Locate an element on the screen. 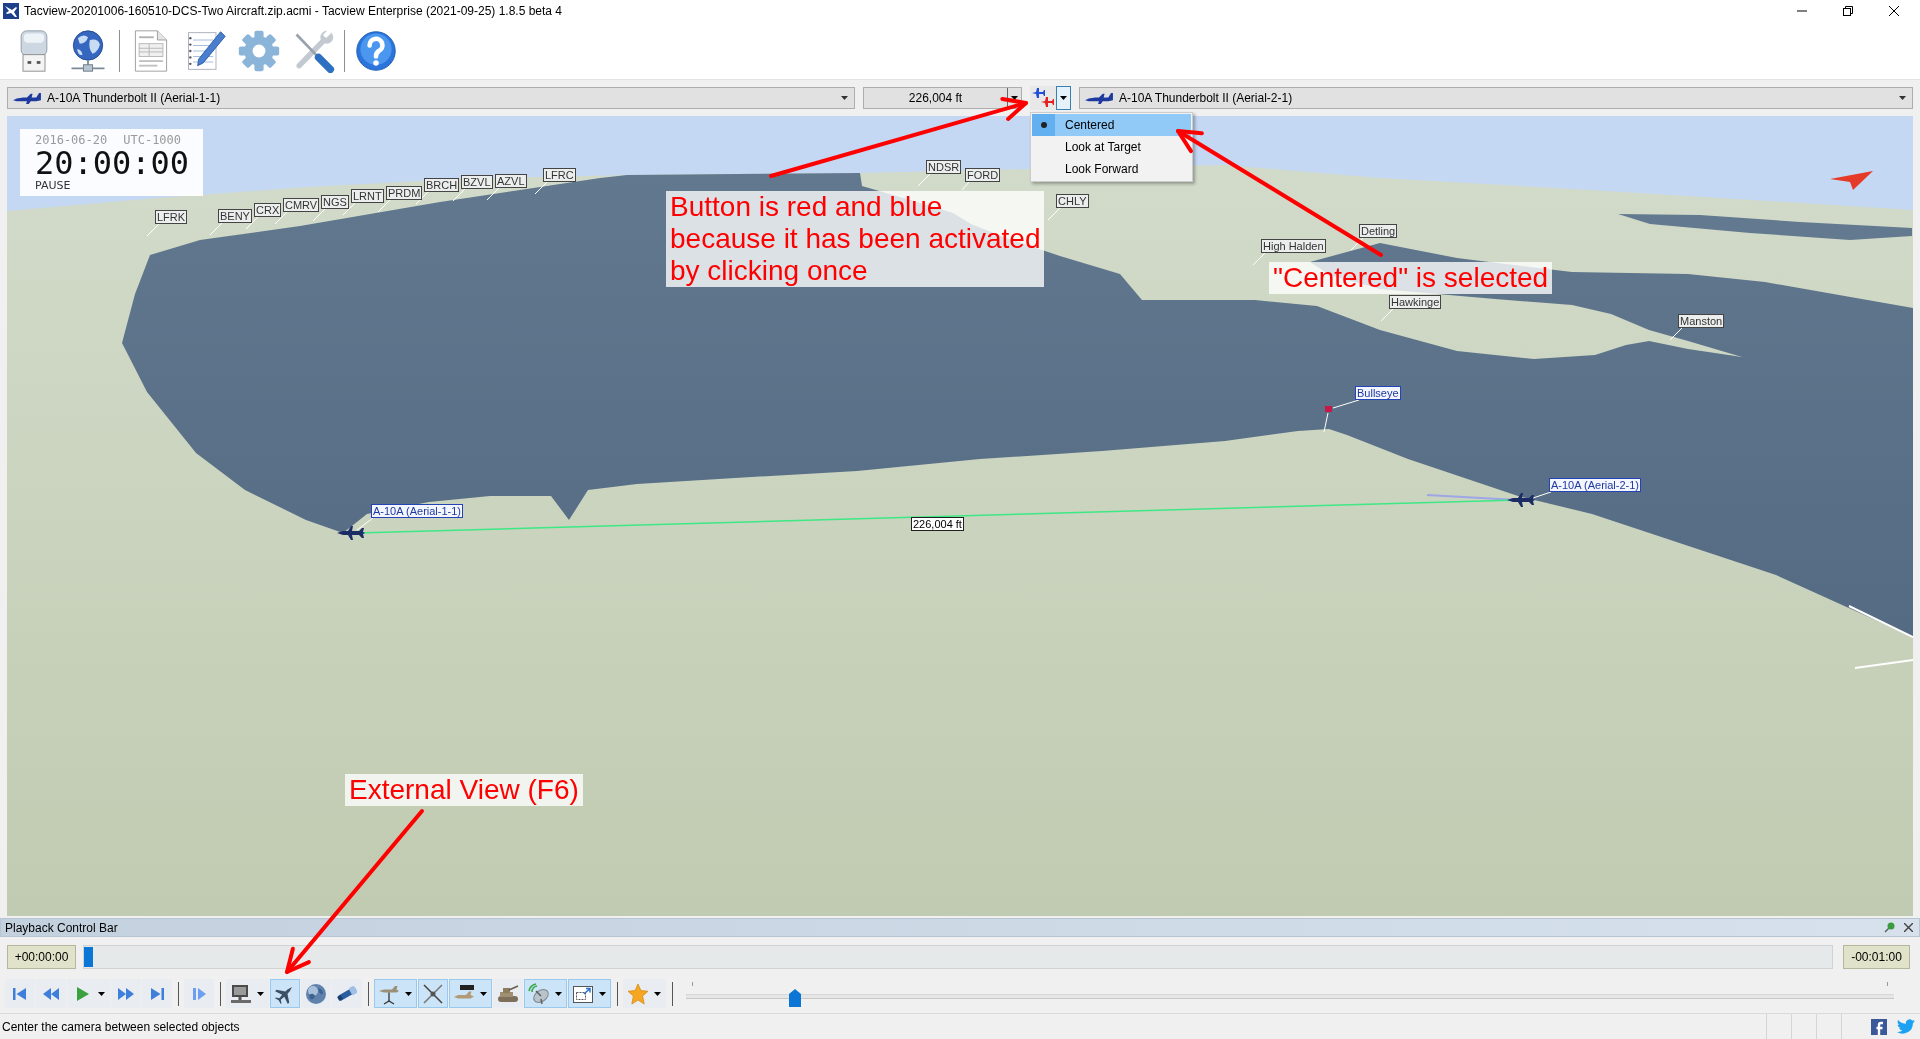 The image size is (1920, 1039). status-text: Center the camera between selected objects is located at coordinates (121, 1026).